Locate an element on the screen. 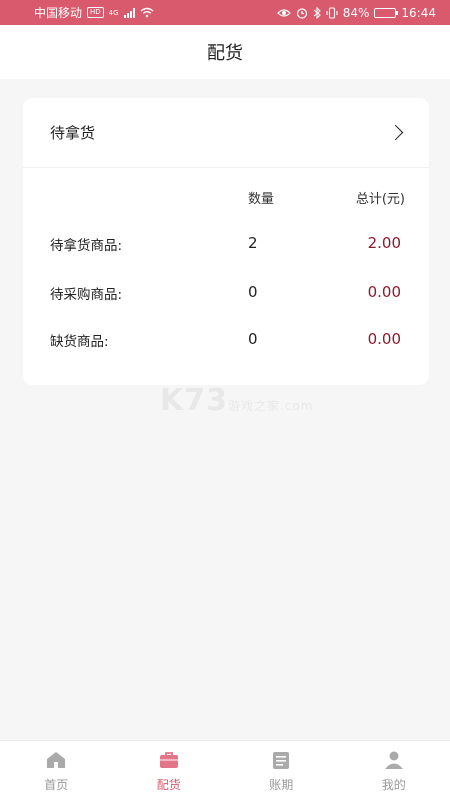 This screenshot has width=450, height=800. wifi-icon is located at coordinates (147, 12).